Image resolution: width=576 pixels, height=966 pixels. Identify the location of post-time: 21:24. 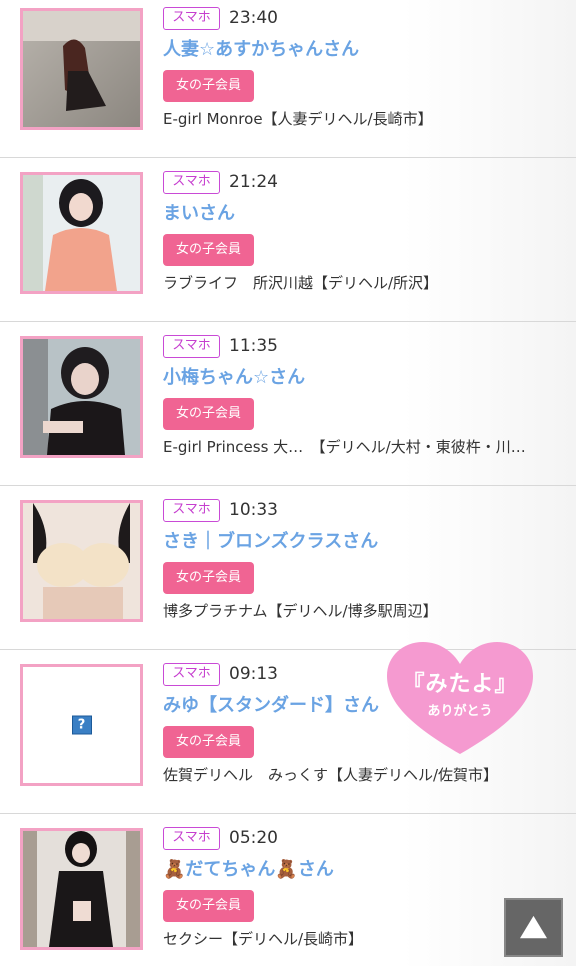
(253, 182).